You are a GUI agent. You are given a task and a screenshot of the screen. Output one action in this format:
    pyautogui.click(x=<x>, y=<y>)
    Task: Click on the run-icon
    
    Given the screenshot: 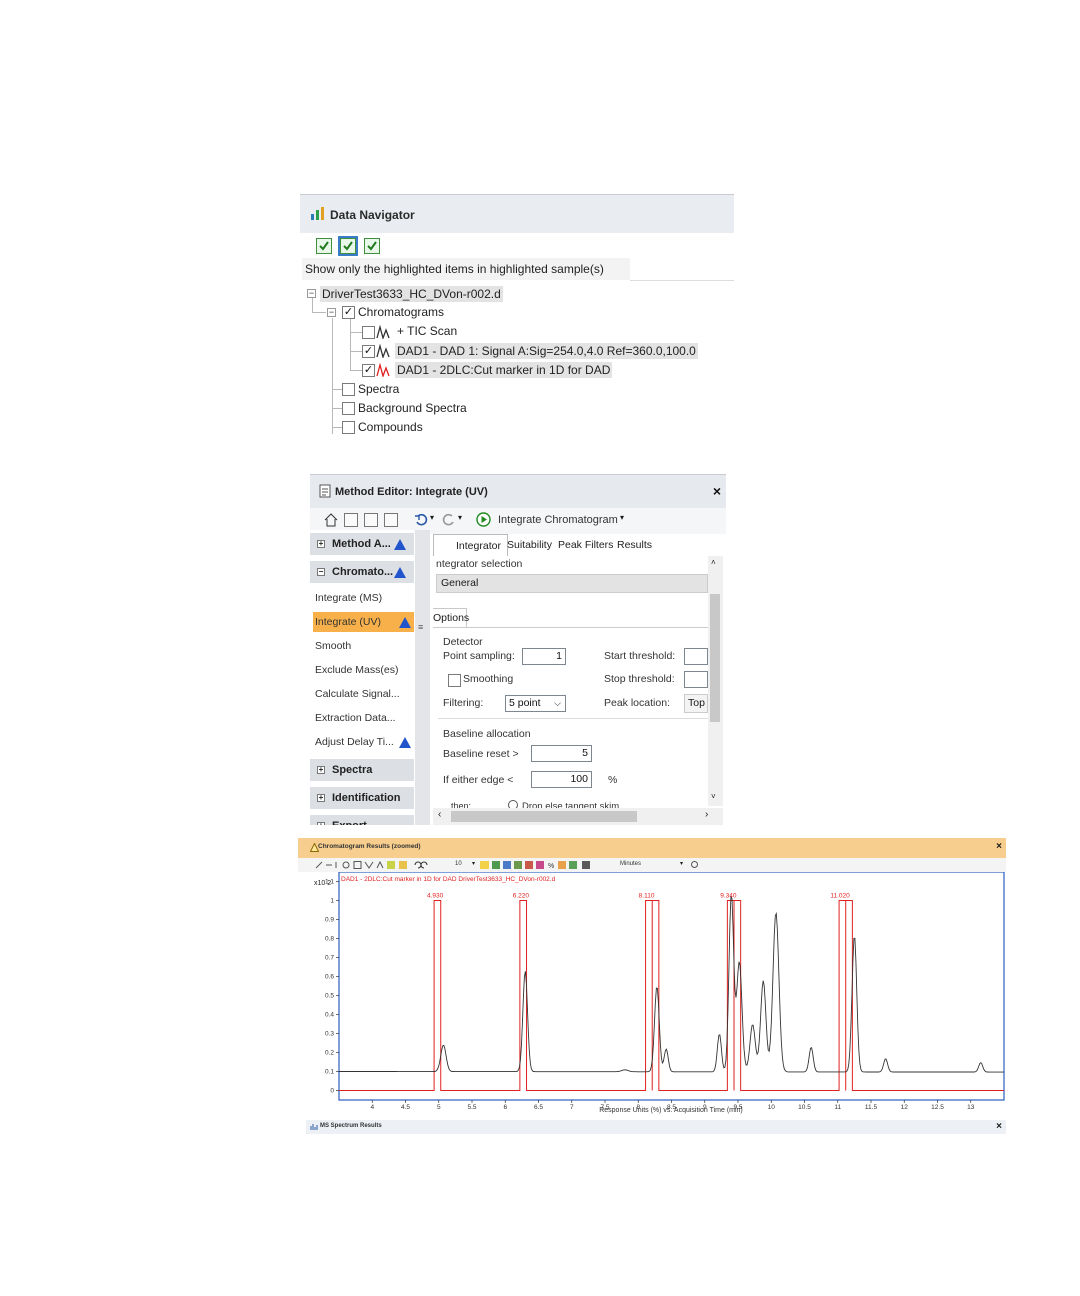 What is the action you would take?
    pyautogui.click(x=483, y=519)
    